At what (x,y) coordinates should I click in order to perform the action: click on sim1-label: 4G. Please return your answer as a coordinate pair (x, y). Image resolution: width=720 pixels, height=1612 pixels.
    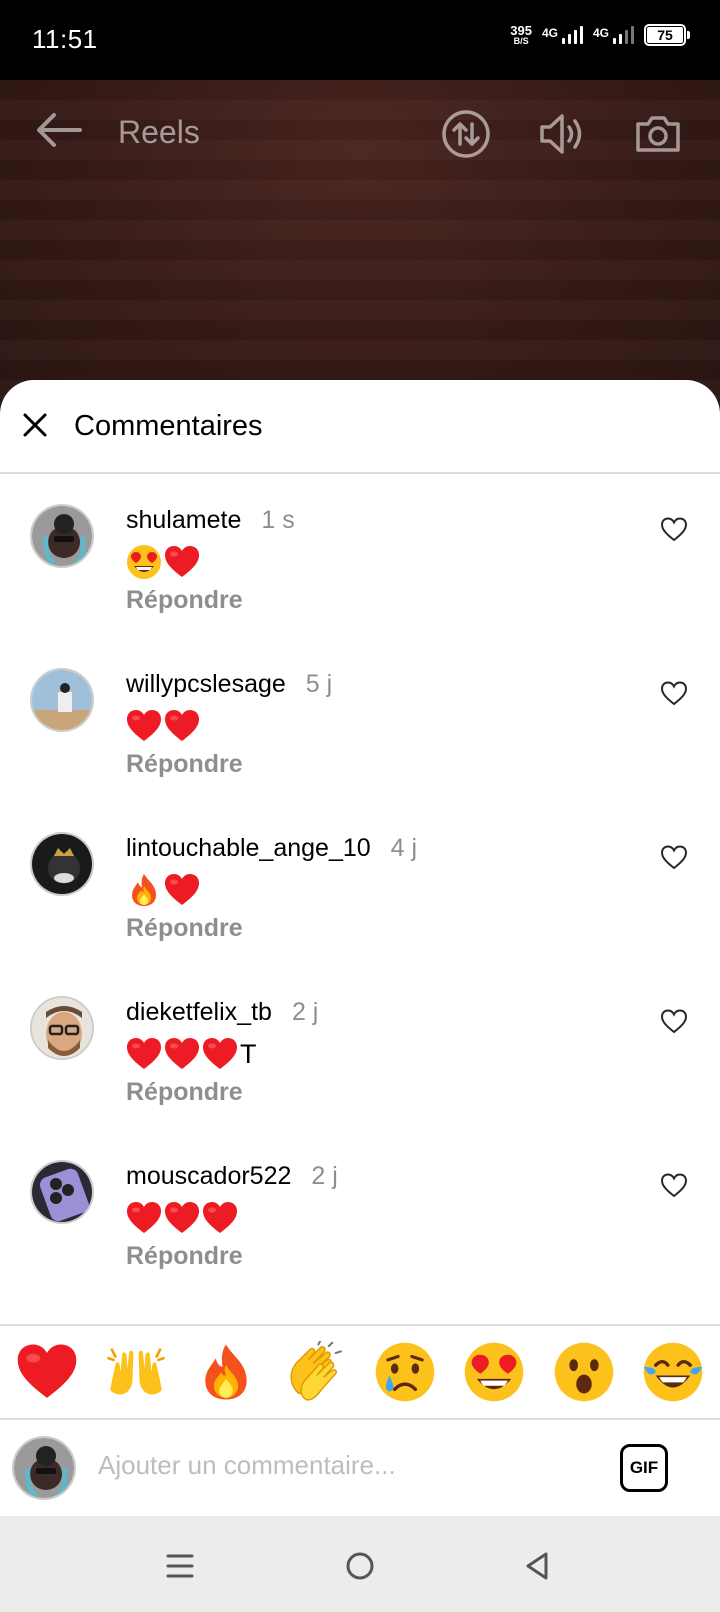
    Looking at the image, I should click on (549, 33).